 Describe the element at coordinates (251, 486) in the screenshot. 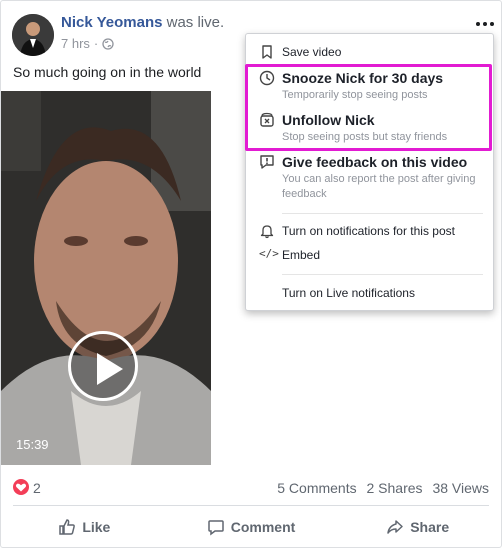

I see `reaction-bar: 2 5 Comments 2 Shares 38 Views` at that location.